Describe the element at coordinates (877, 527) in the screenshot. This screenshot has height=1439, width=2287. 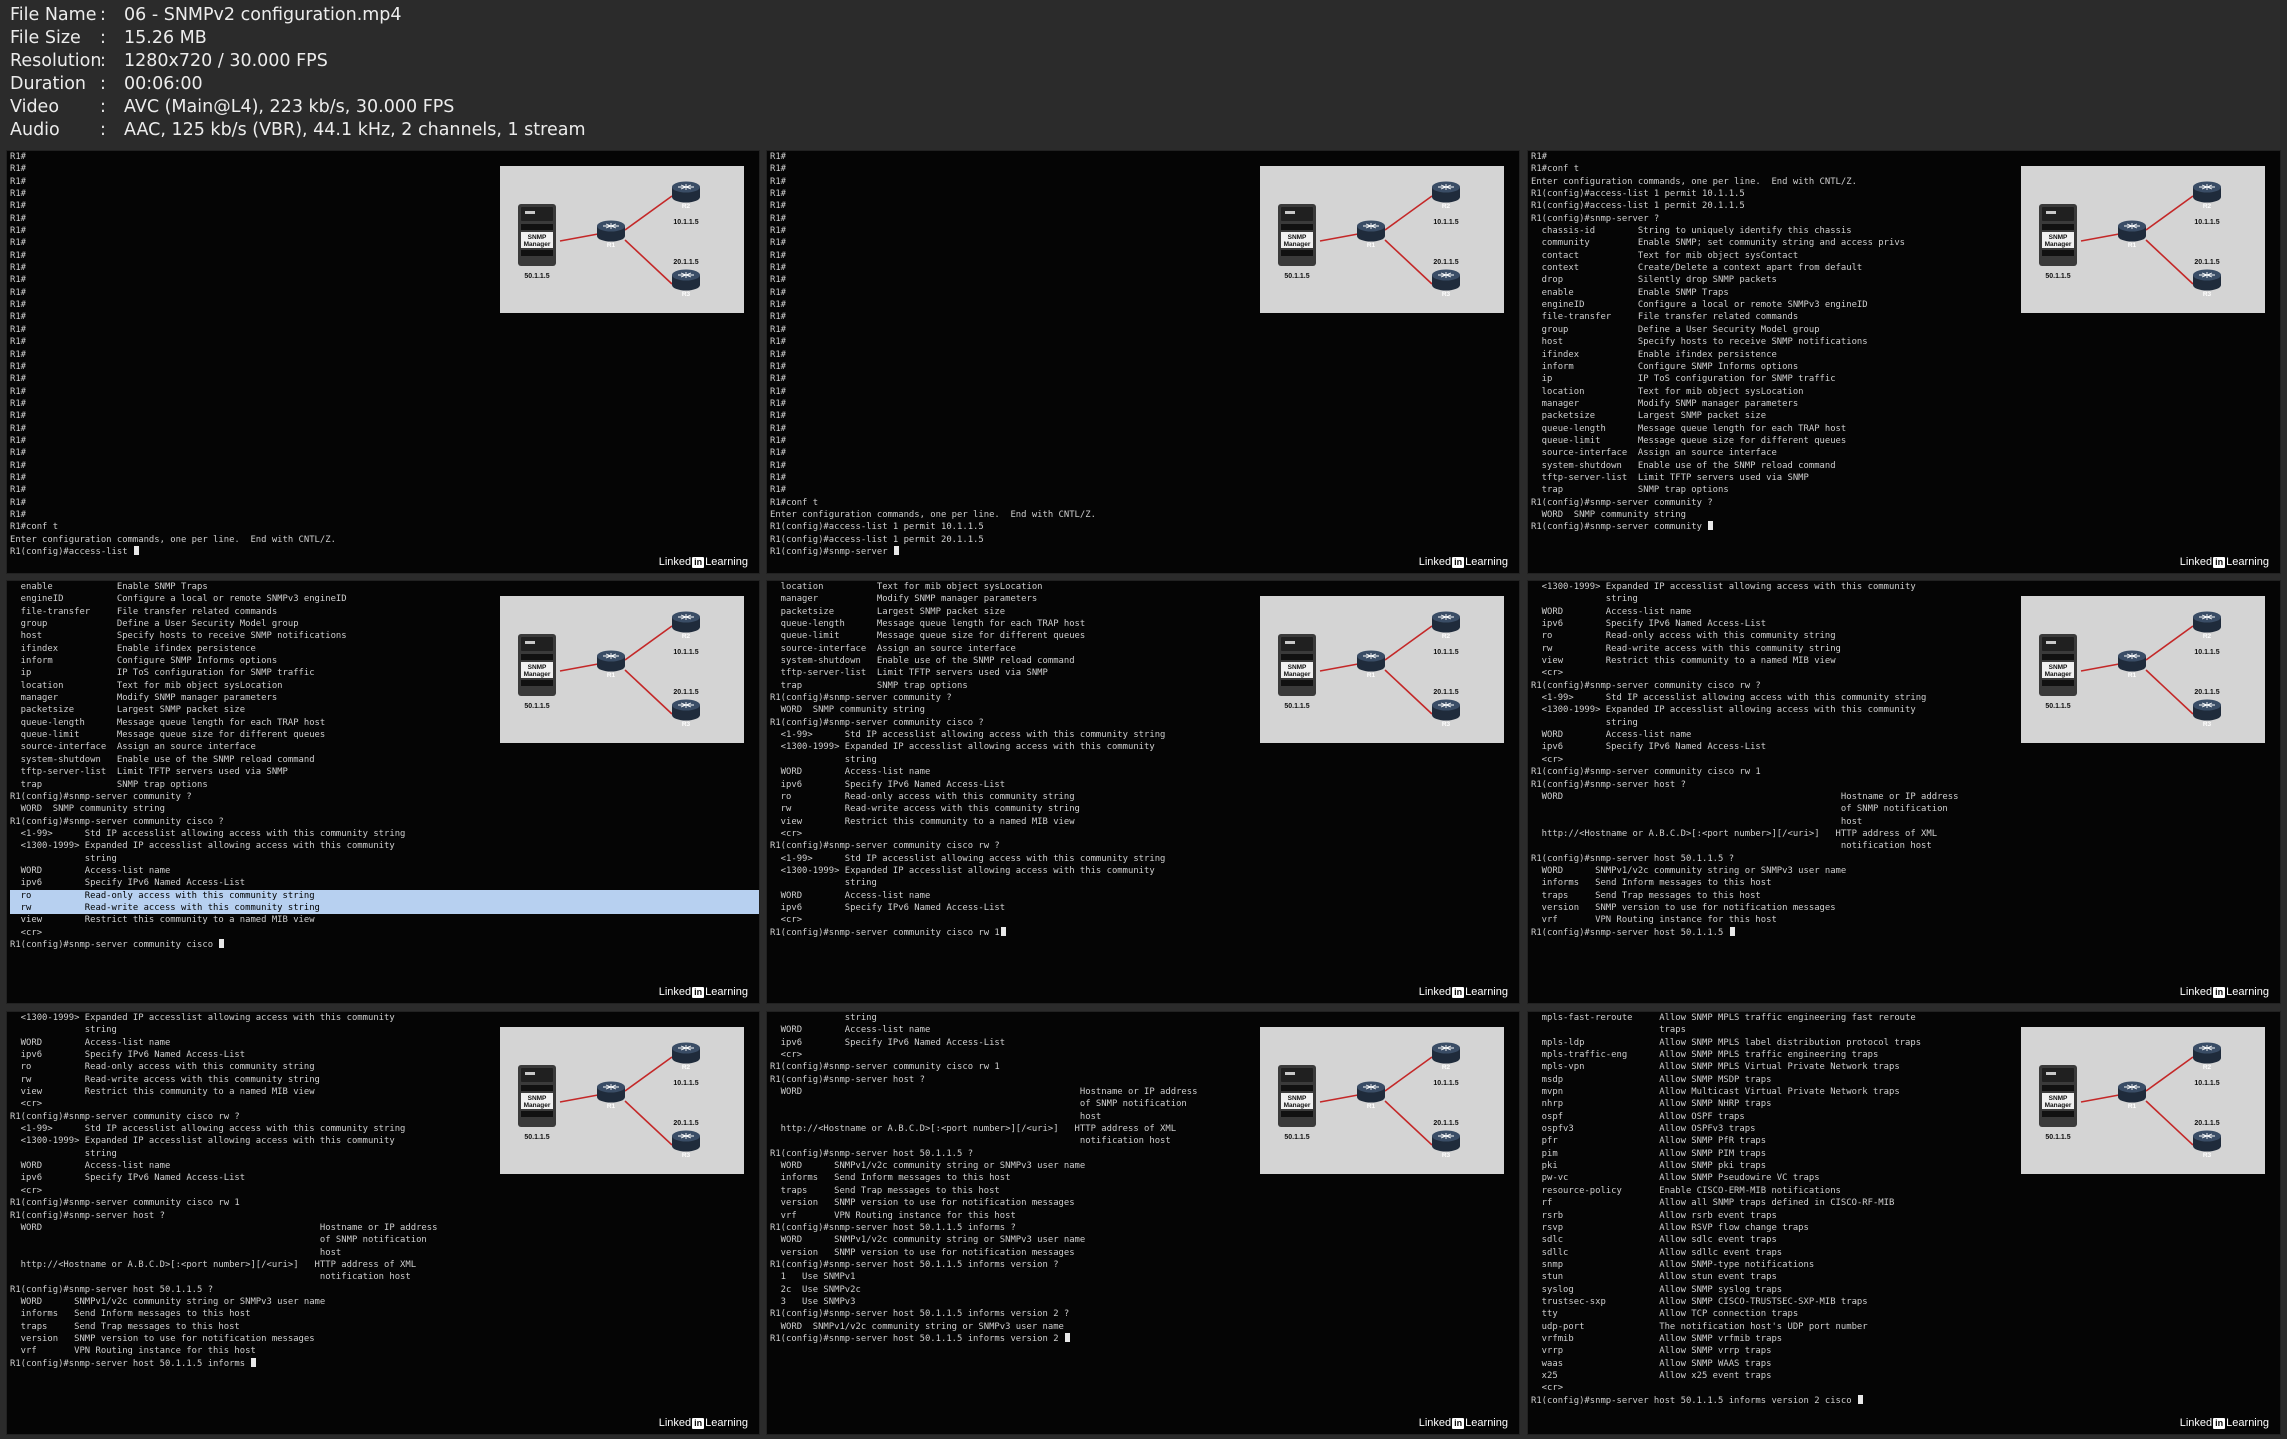
I see `terminal-line: R1(config)#access-list 1 permit 10.1.1.5` at that location.